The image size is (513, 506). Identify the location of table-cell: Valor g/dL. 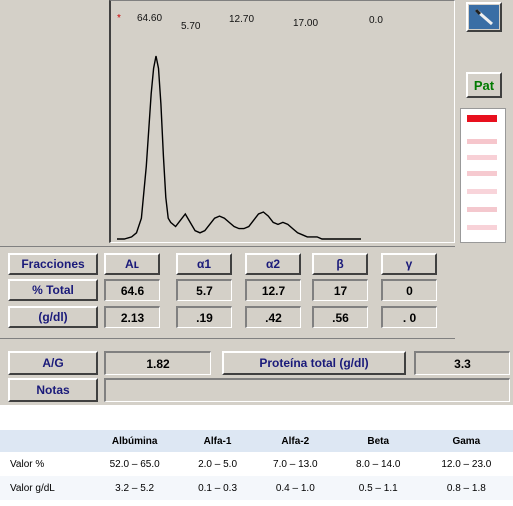
(44, 488).